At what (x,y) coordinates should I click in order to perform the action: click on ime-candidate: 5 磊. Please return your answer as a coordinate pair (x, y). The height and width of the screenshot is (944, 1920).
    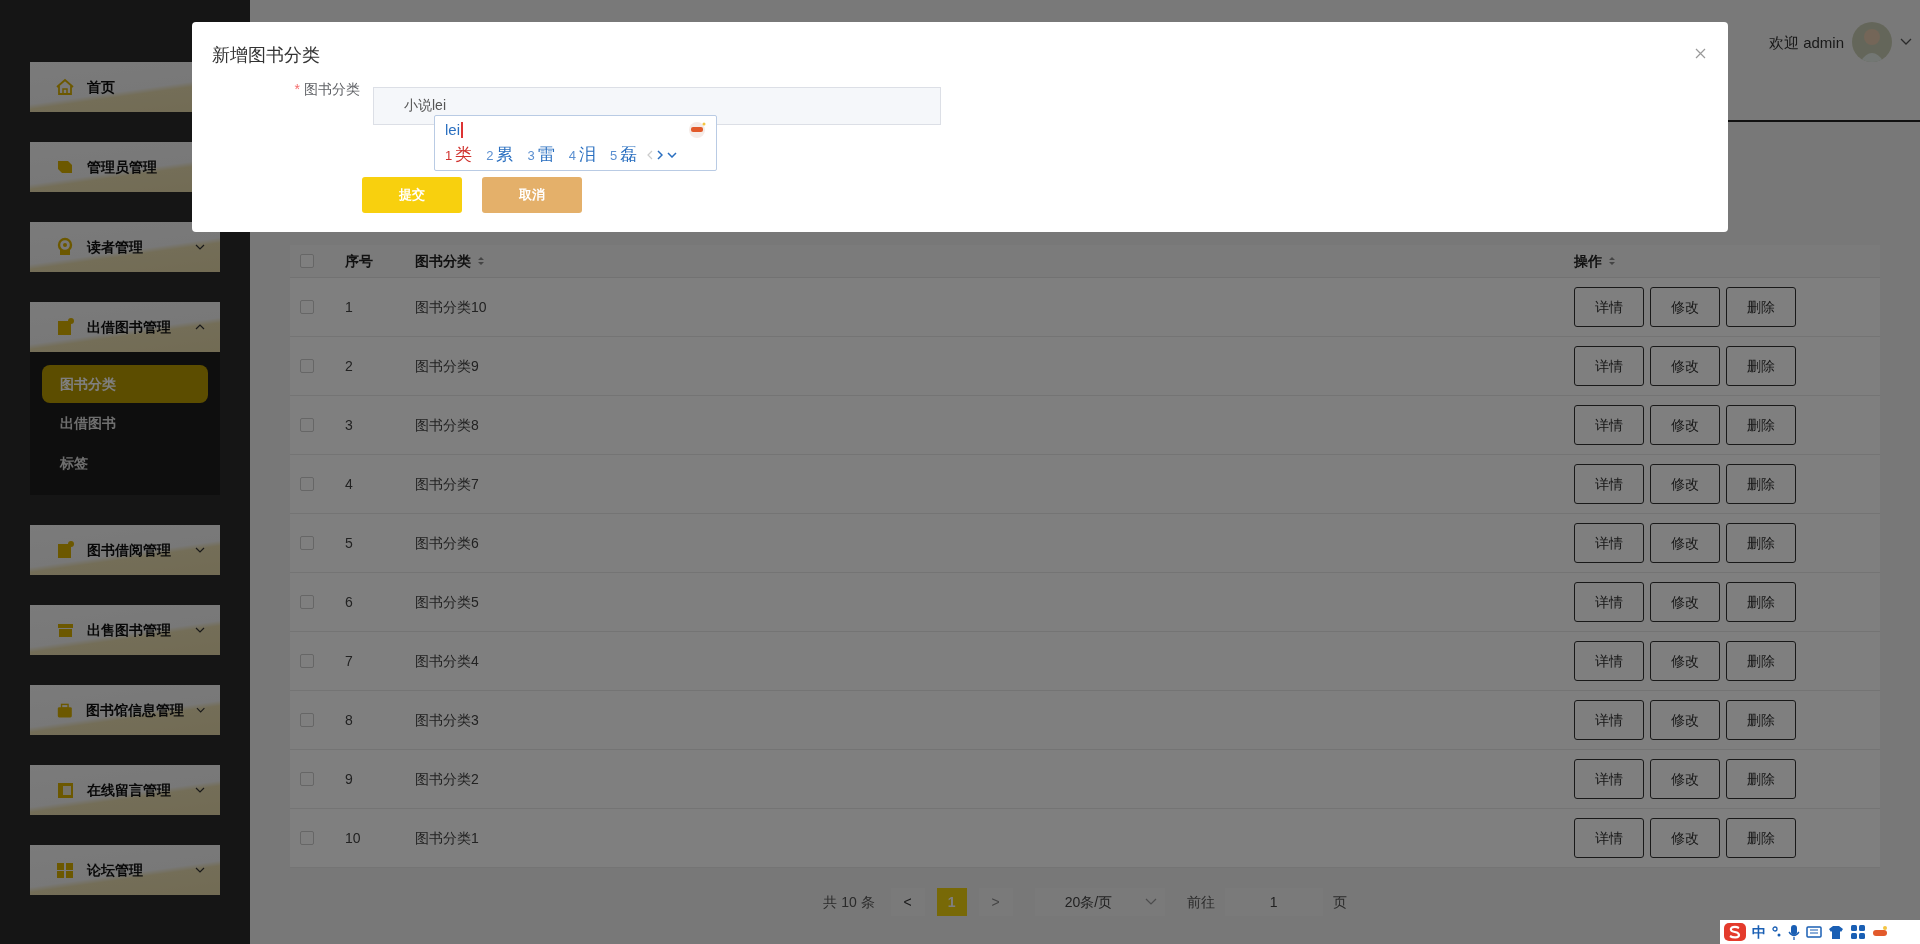
    Looking at the image, I should click on (623, 155).